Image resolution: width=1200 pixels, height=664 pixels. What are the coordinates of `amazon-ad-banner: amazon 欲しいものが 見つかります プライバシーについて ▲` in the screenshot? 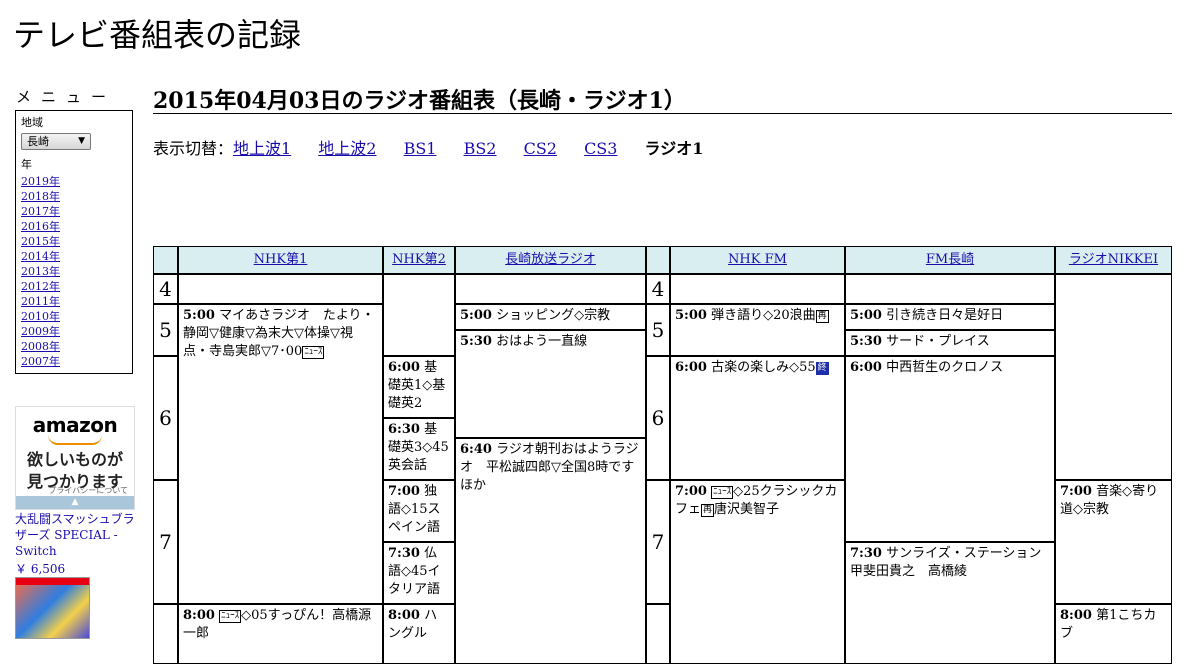 It's located at (75, 458).